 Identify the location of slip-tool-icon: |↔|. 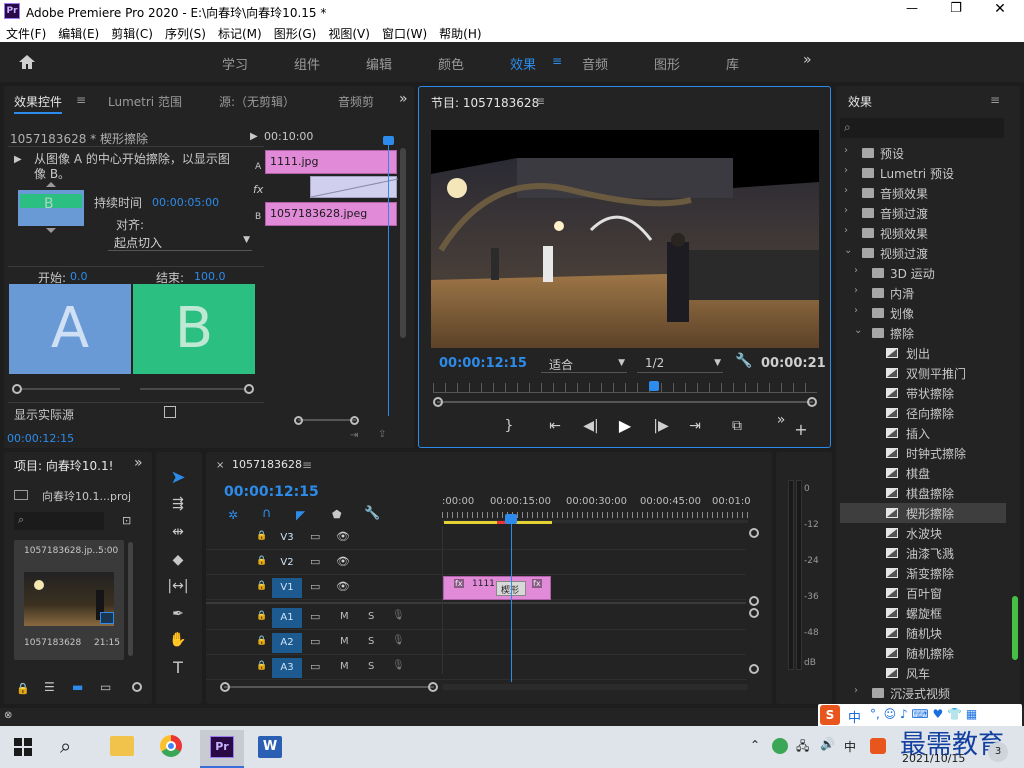
(178, 586).